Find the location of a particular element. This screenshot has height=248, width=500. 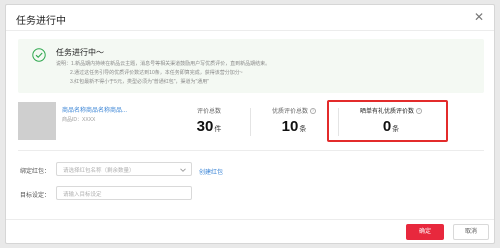

target-label: 目标设定： is located at coordinates (35, 196).